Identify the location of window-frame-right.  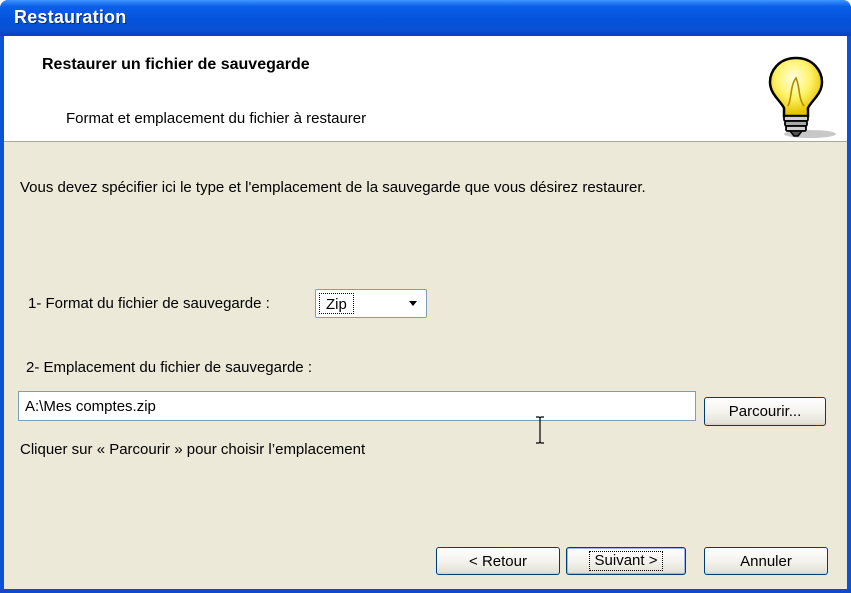
(849, 314).